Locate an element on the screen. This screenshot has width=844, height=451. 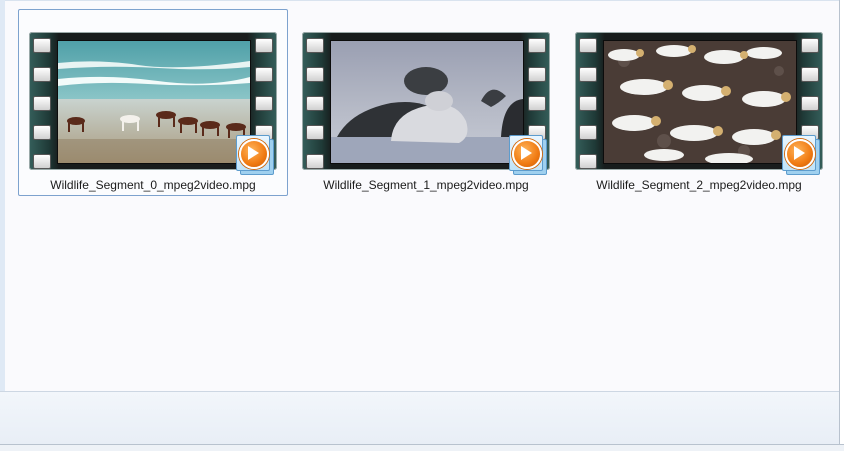
file-item-wildlife-segment-1: Wildlife_Segment_1_mpeg2video.mpg is located at coordinates (426, 102).